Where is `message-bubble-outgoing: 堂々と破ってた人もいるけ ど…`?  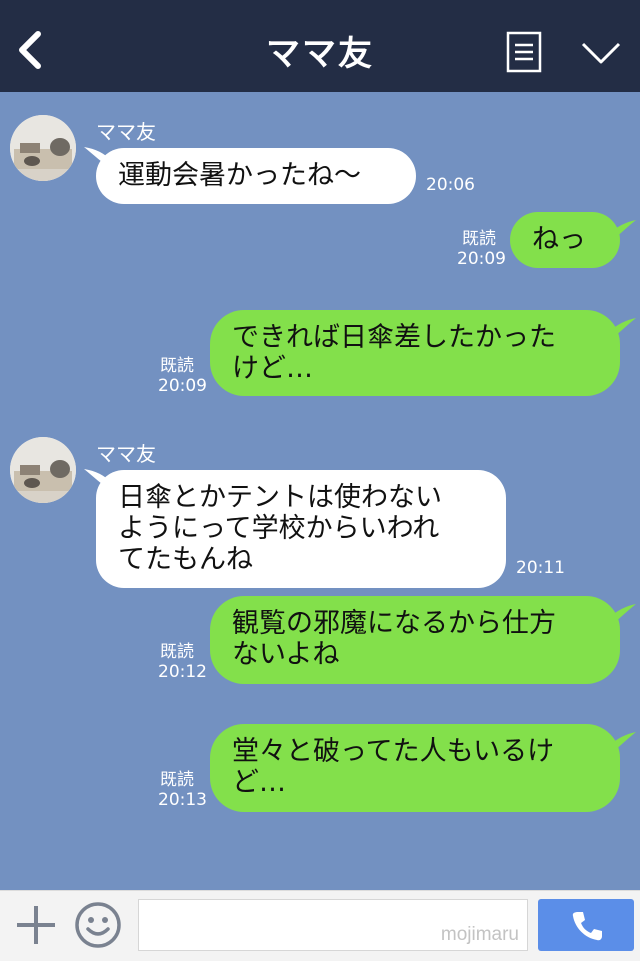 message-bubble-outgoing: 堂々と破ってた人もいるけ ど… is located at coordinates (415, 768).